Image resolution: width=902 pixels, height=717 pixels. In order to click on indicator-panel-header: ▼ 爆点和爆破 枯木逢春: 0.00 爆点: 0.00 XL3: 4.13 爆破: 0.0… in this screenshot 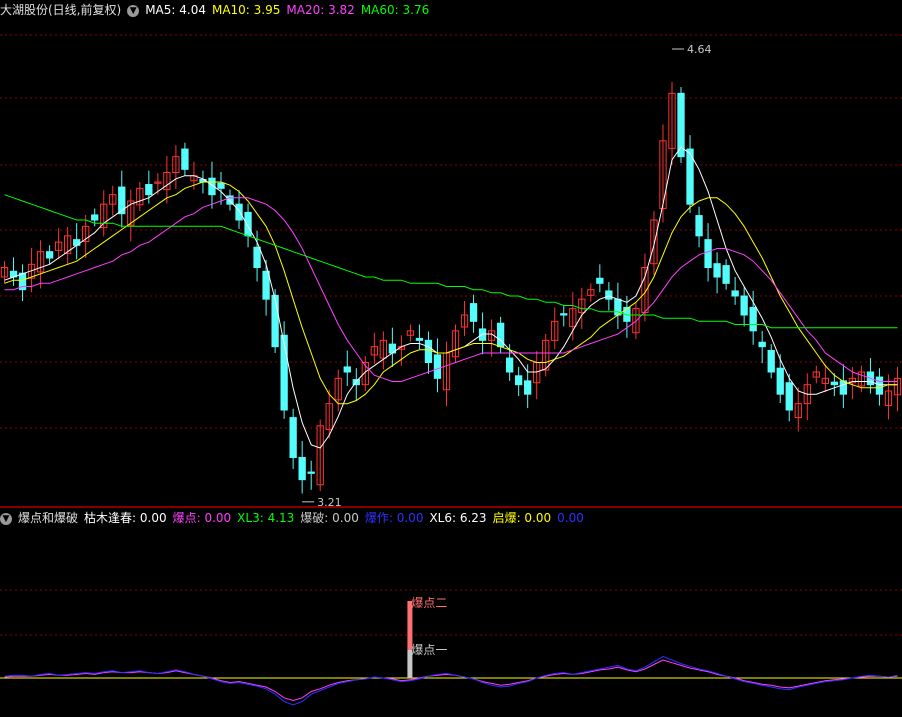, I will do `click(298, 518)`.